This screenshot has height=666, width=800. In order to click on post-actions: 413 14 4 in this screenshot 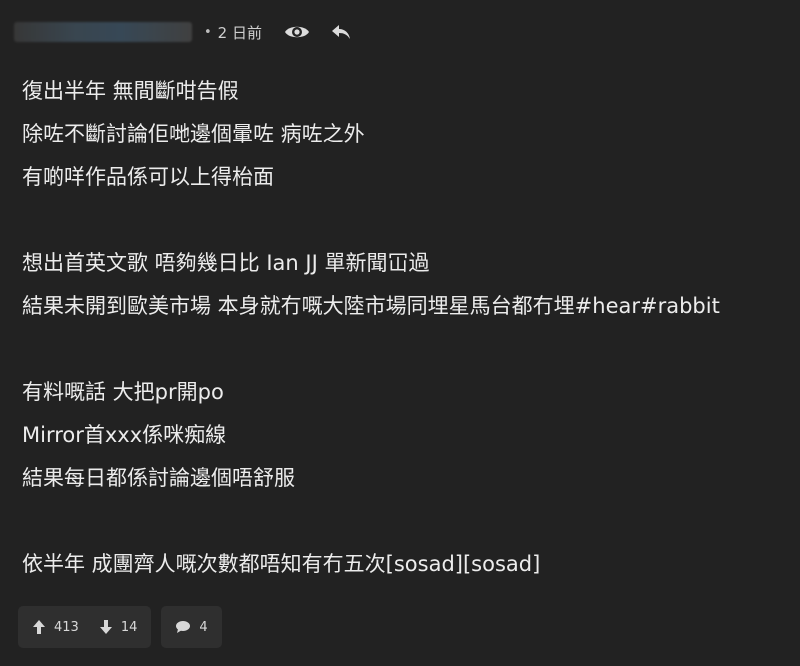, I will do `click(120, 627)`.